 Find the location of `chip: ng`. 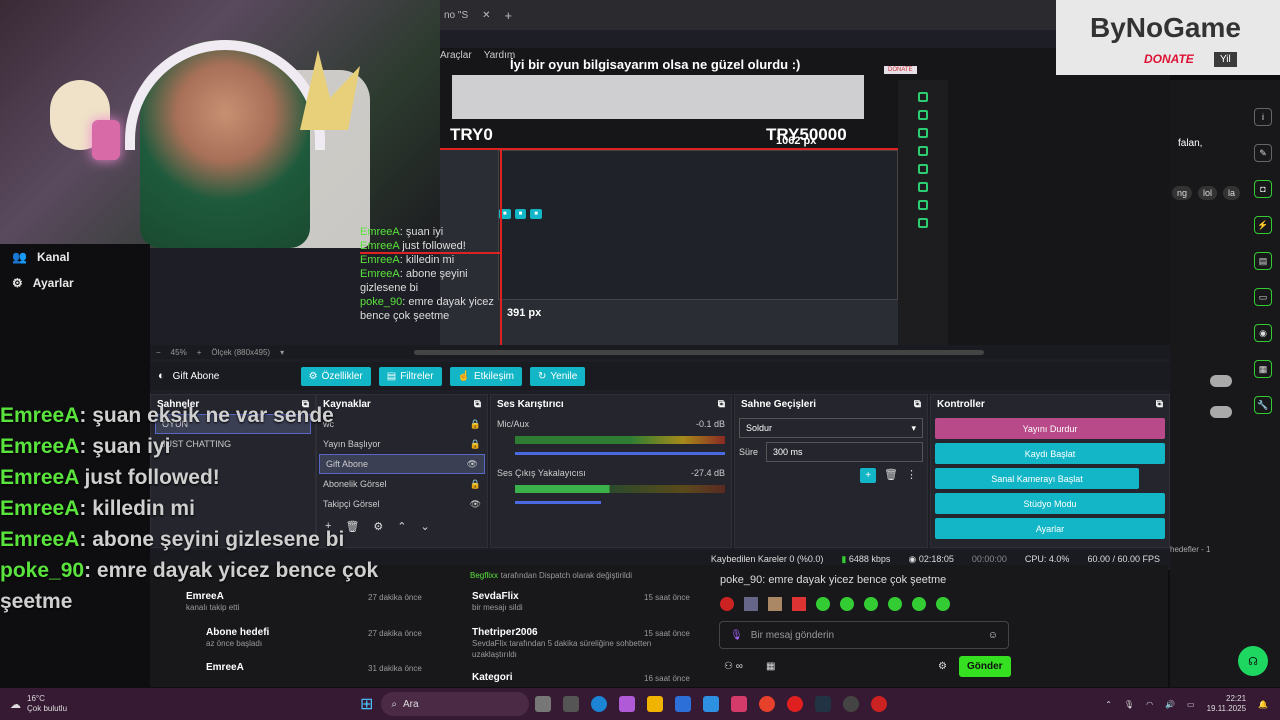

chip: ng is located at coordinates (1182, 193).